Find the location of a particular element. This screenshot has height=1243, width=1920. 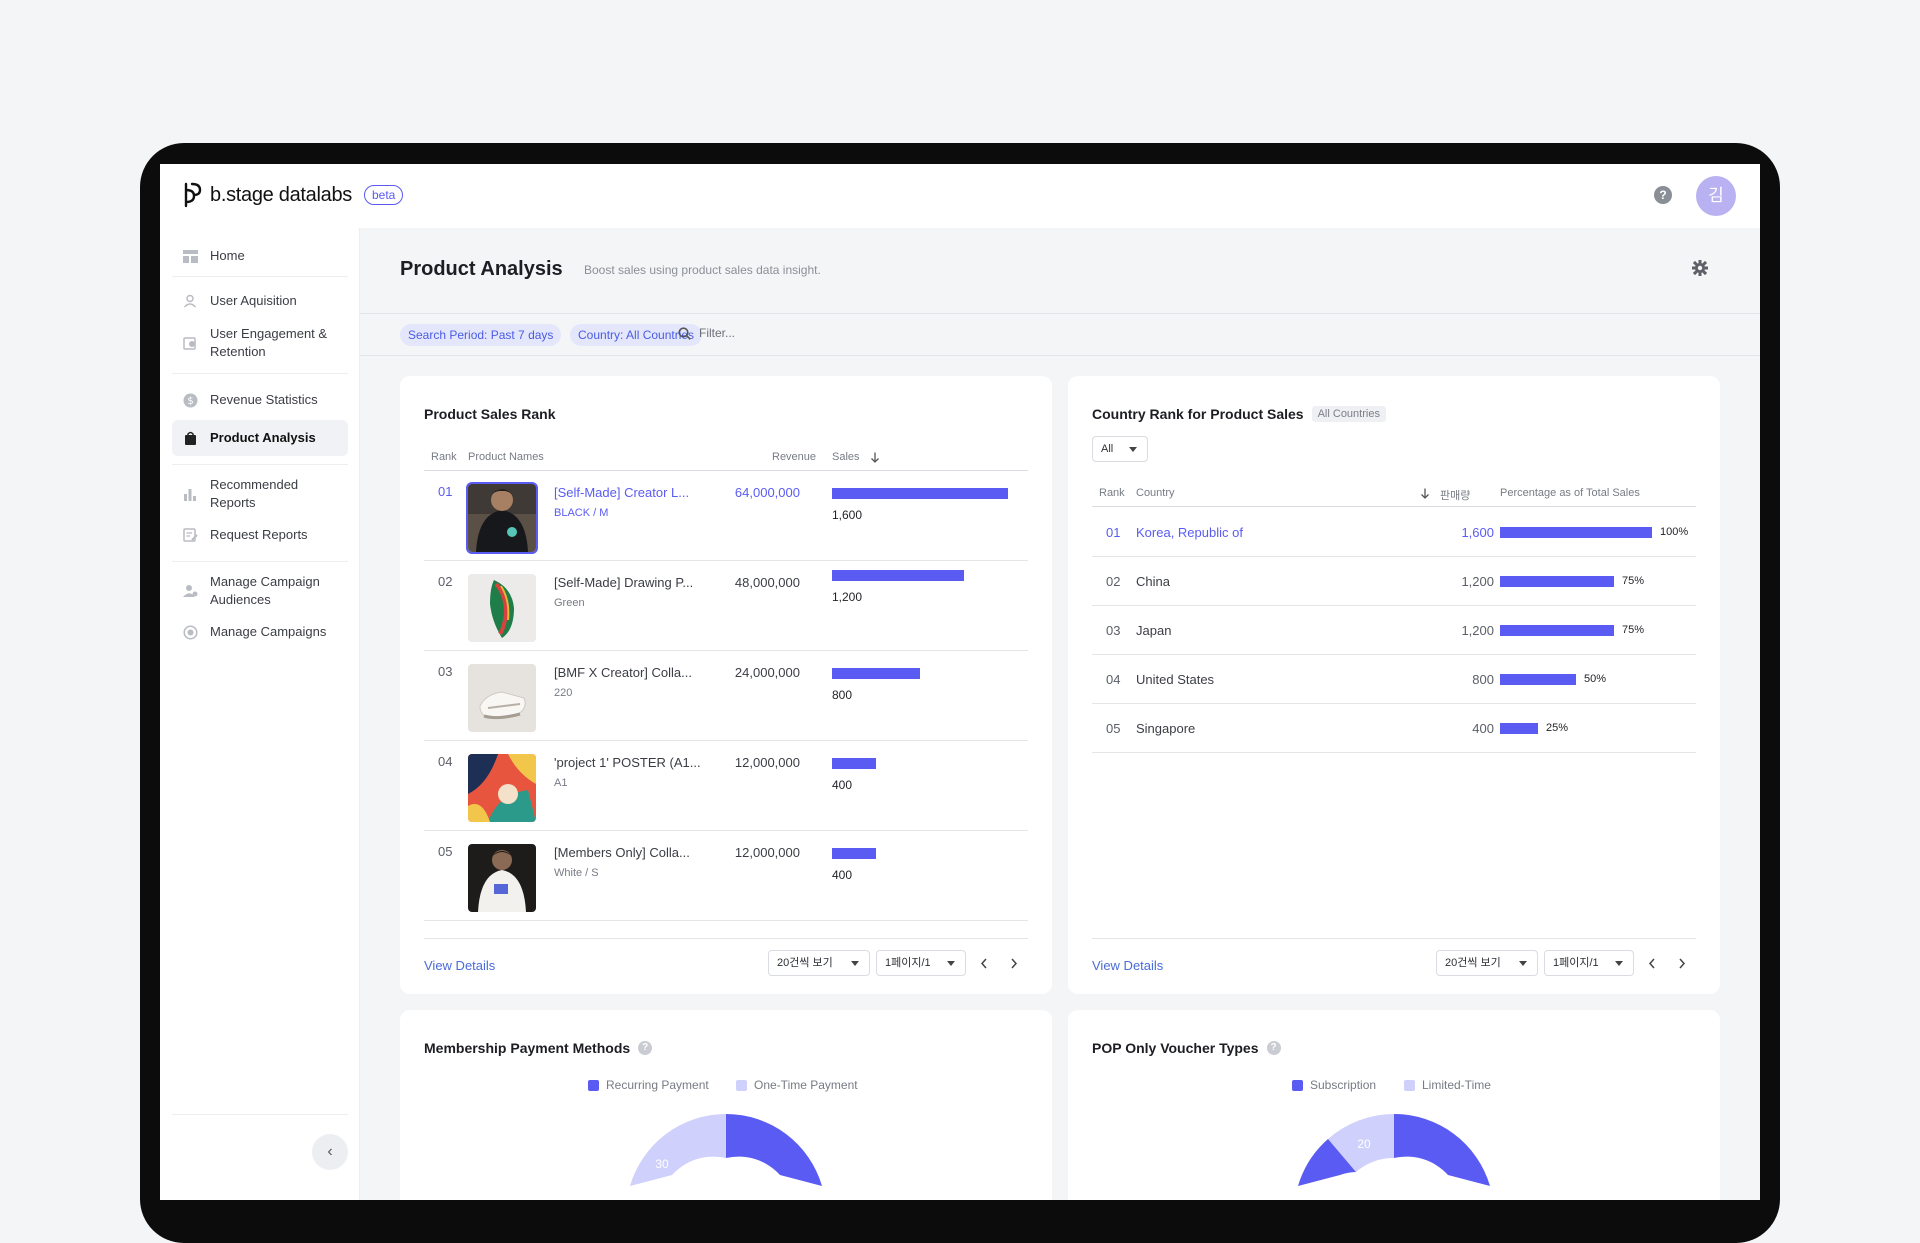

avatar: 김 is located at coordinates (1716, 196).